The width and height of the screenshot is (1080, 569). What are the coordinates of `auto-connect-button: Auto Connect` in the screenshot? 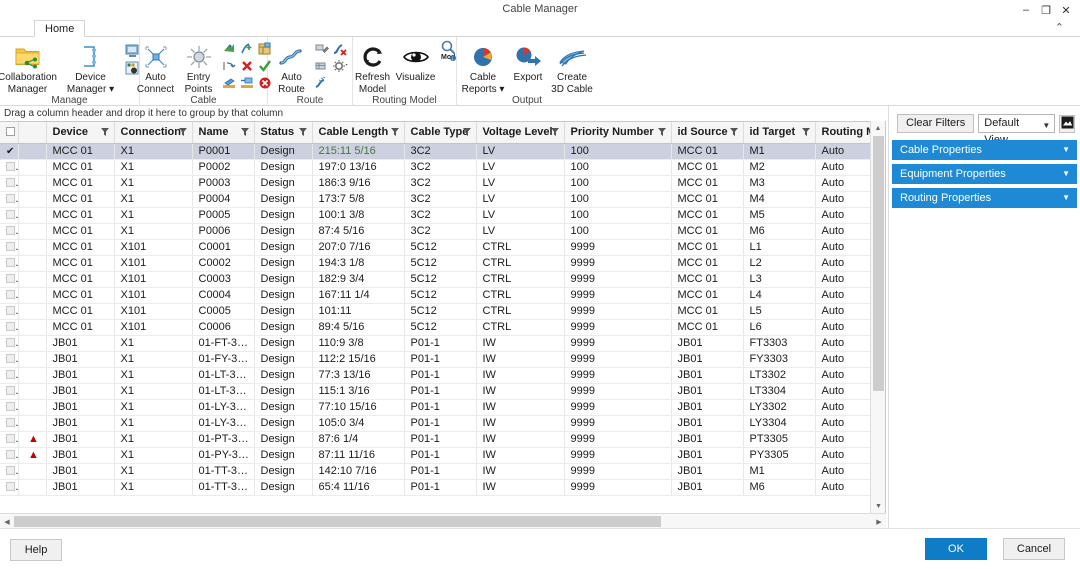 It's located at (156, 67).